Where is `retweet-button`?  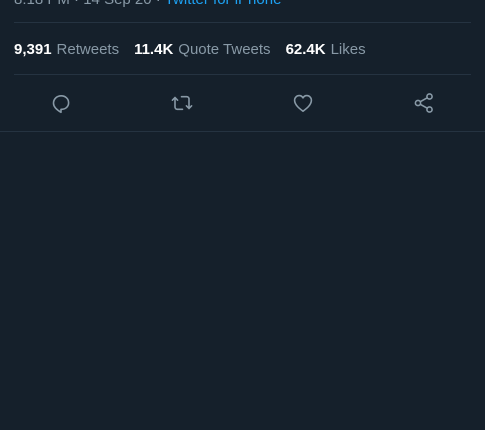 retweet-button is located at coordinates (182, 103).